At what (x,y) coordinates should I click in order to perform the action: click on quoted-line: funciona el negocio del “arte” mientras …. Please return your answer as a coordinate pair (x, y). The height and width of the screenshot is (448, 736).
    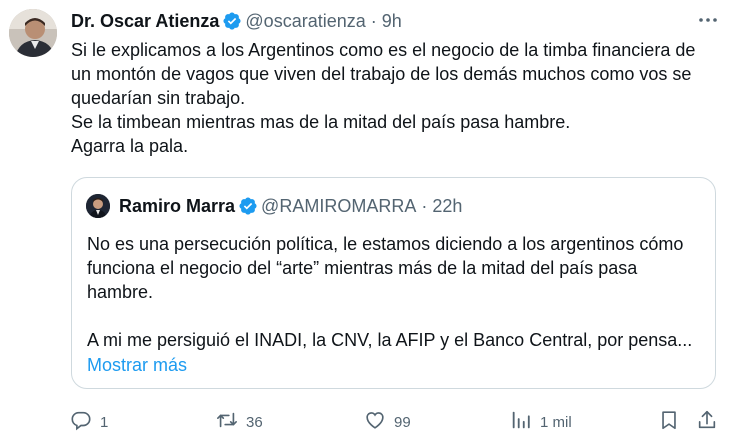
    Looking at the image, I should click on (362, 268).